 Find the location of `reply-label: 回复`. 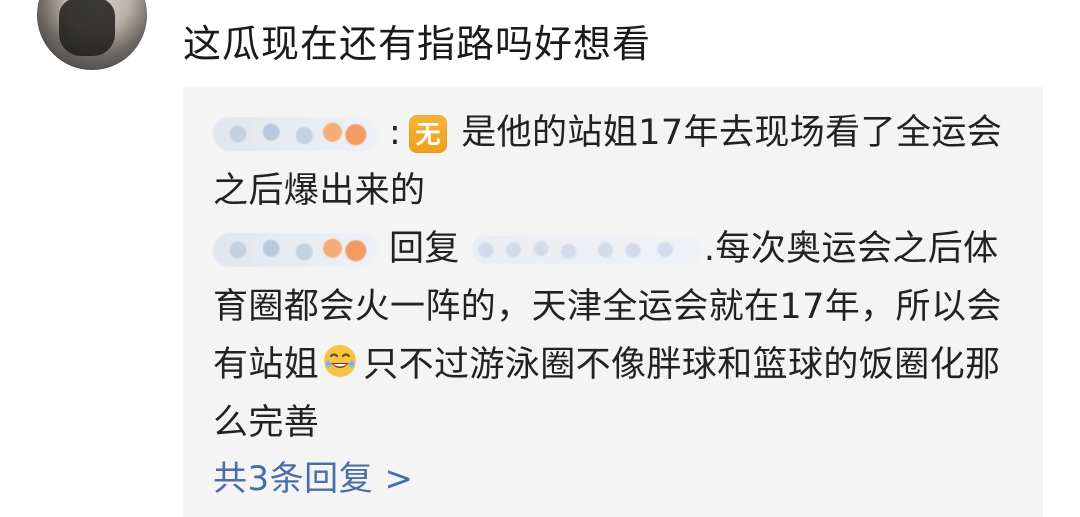

reply-label: 回复 is located at coordinates (424, 249).